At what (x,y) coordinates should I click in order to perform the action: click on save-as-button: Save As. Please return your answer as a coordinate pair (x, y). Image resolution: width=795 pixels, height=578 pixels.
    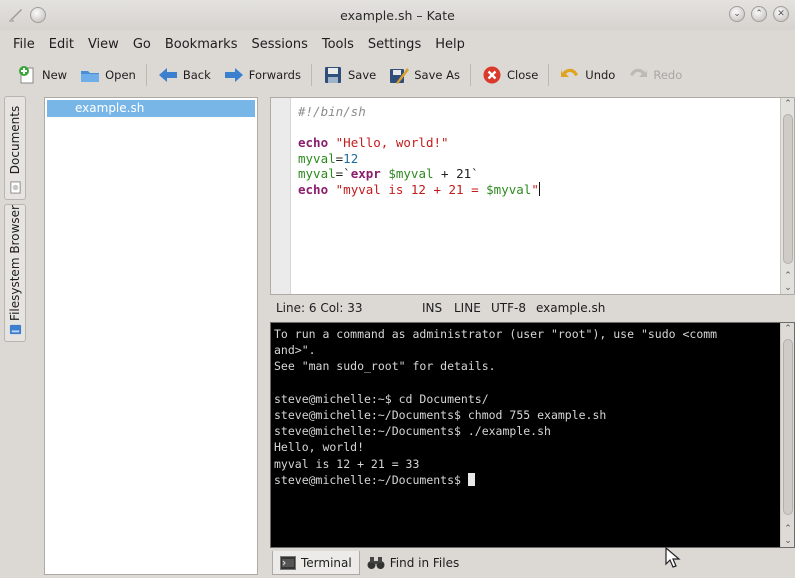
    Looking at the image, I should click on (424, 75).